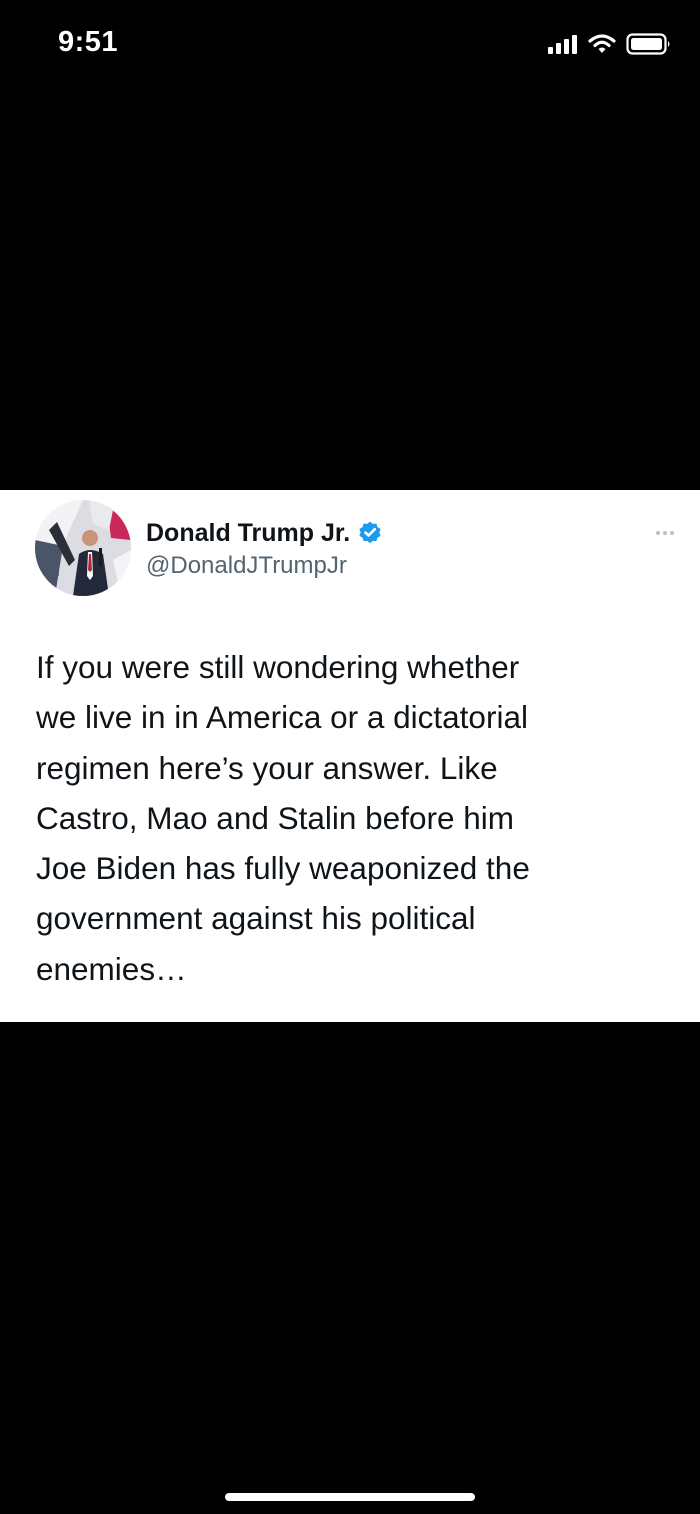 This screenshot has height=1514, width=700. Describe the element at coordinates (350, 45) in the screenshot. I see `status-bar: 9:51` at that location.